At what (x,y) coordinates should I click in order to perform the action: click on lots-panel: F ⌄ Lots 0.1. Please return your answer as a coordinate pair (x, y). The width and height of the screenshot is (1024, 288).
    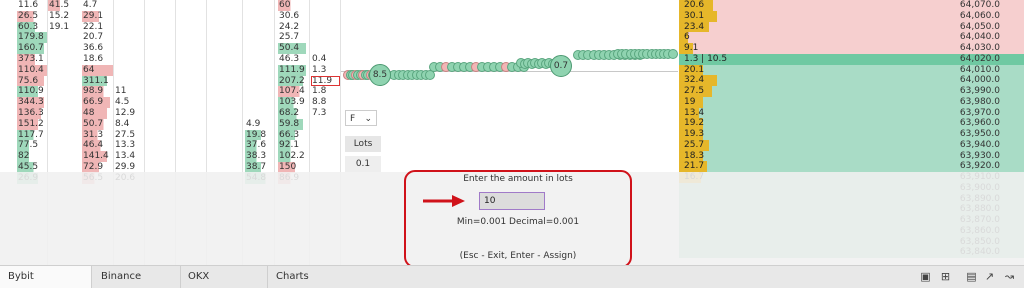
    Looking at the image, I should click on (363, 141).